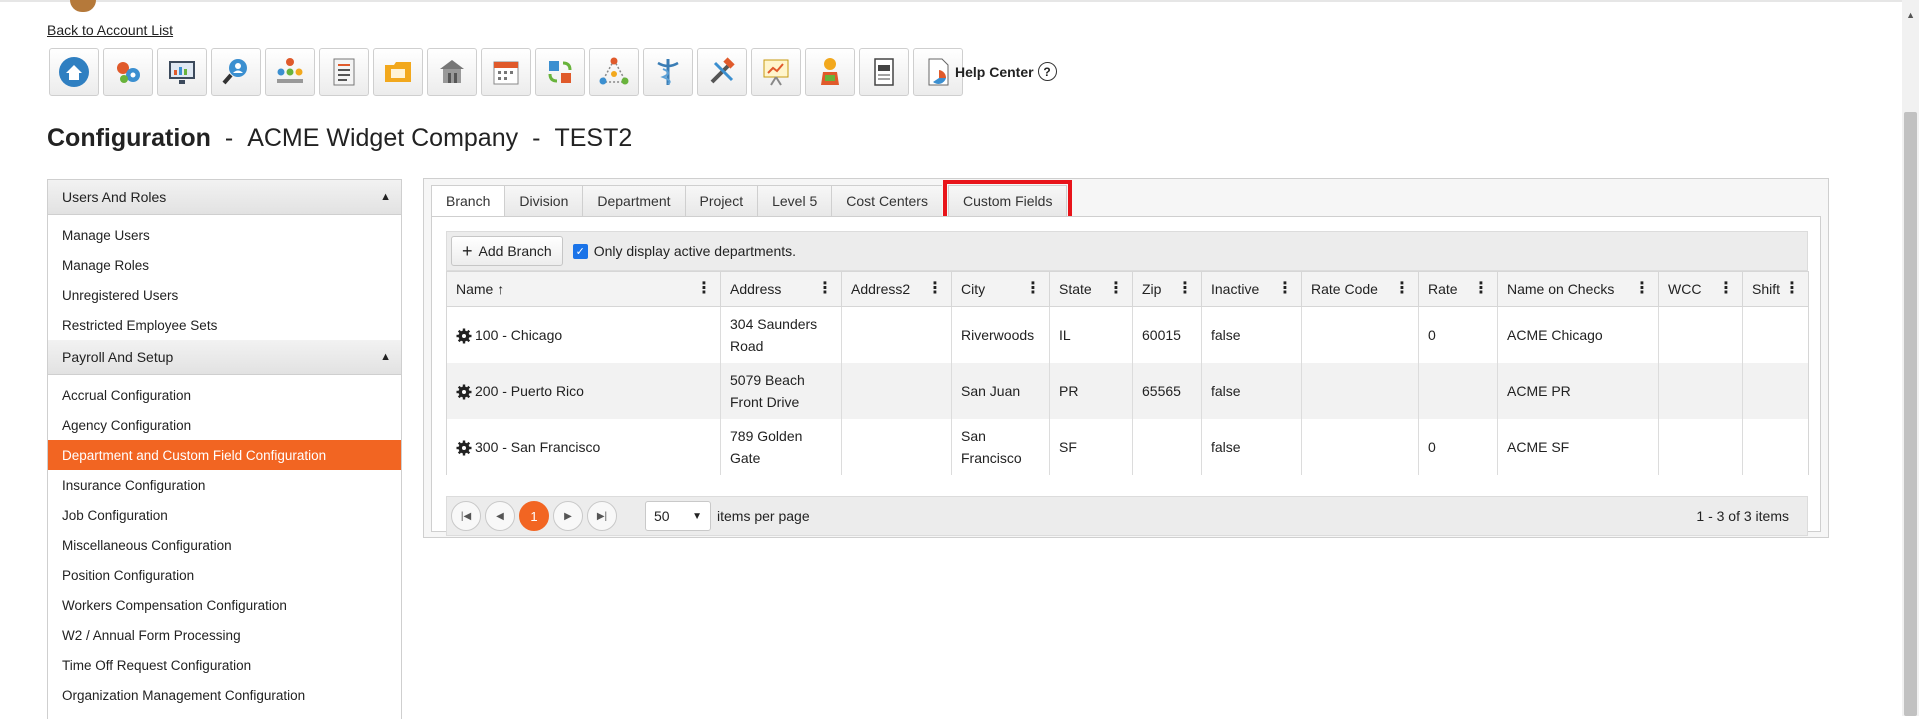 This screenshot has height=719, width=1919. I want to click on page-title-section: Configuration, so click(129, 138).